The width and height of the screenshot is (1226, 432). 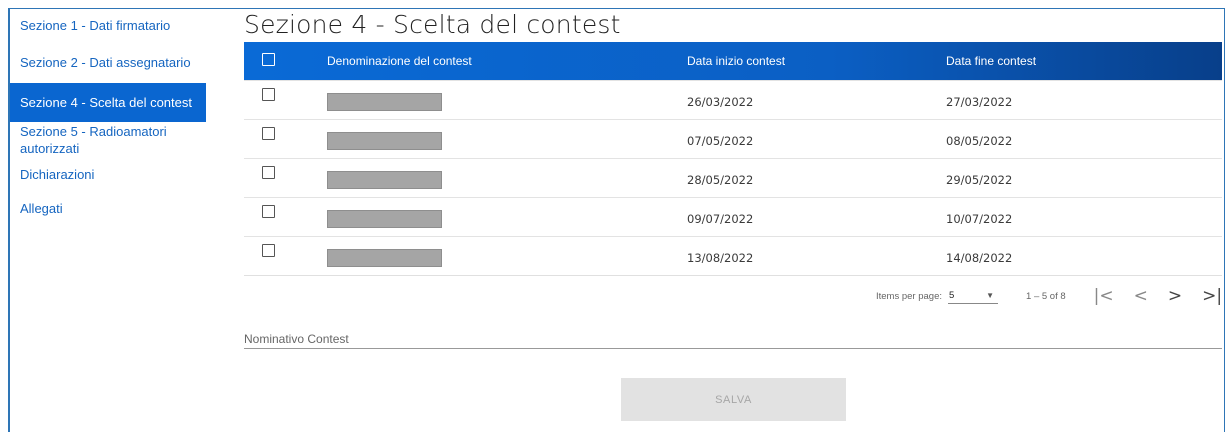 What do you see at coordinates (909, 296) in the screenshot?
I see `items-per-page-label: Items per page:` at bounding box center [909, 296].